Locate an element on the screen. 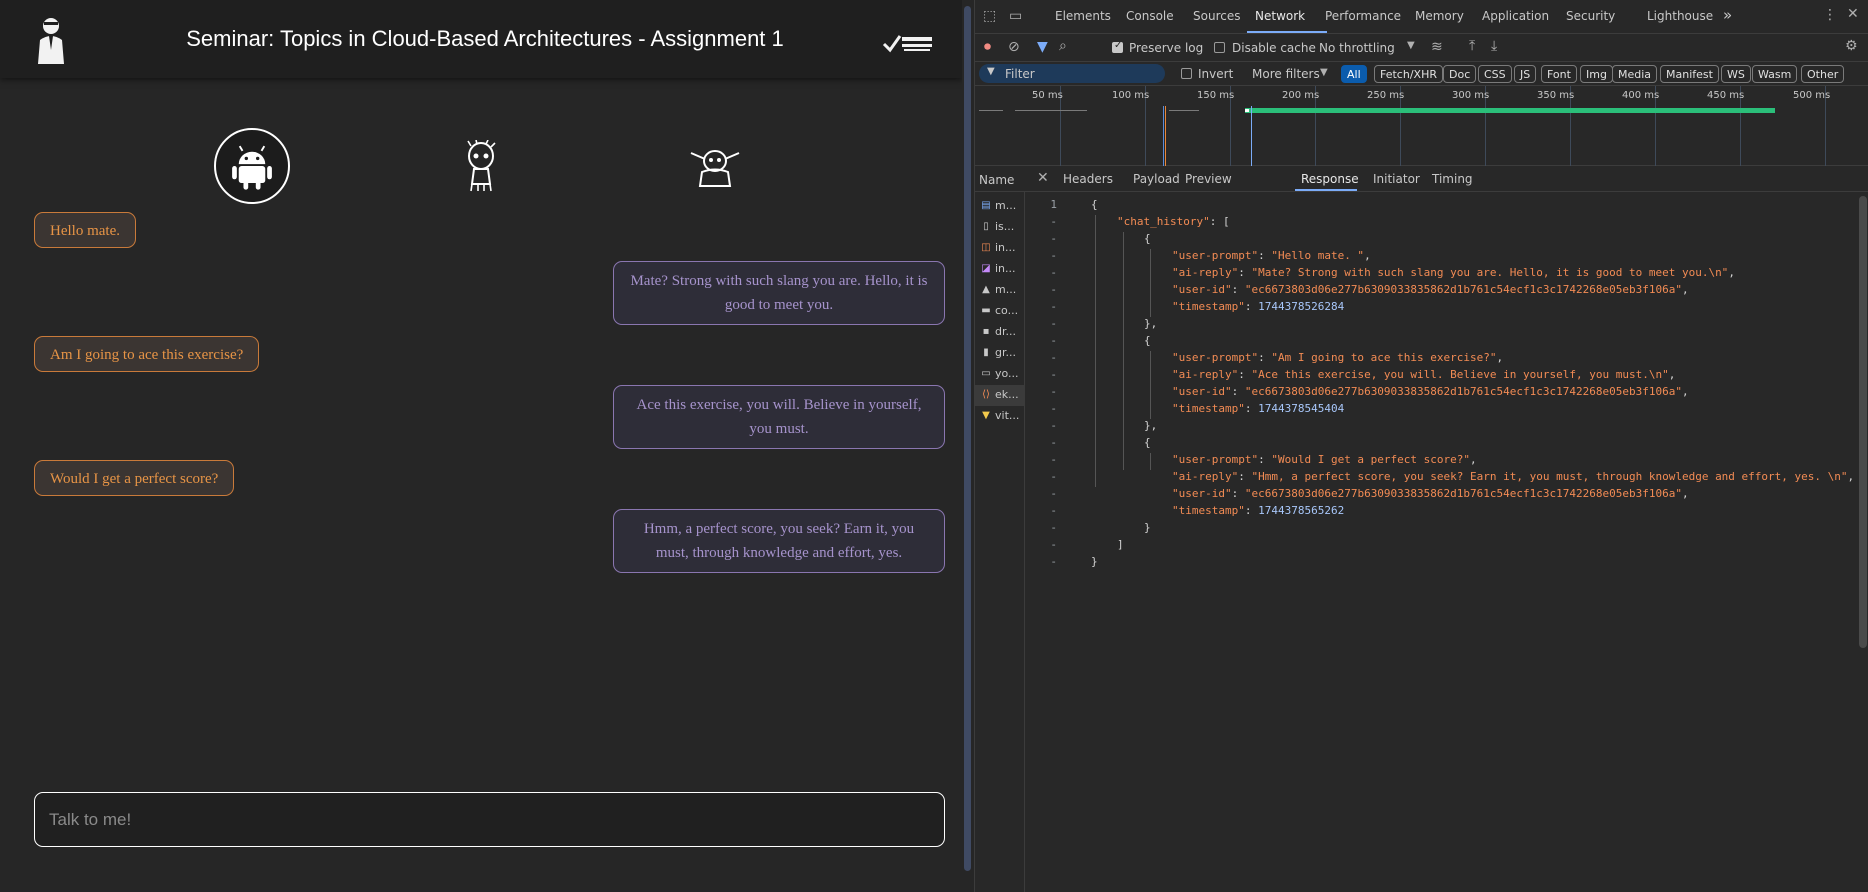 The image size is (1868, 892). preserve-log-checkbox is located at coordinates (1117, 46).